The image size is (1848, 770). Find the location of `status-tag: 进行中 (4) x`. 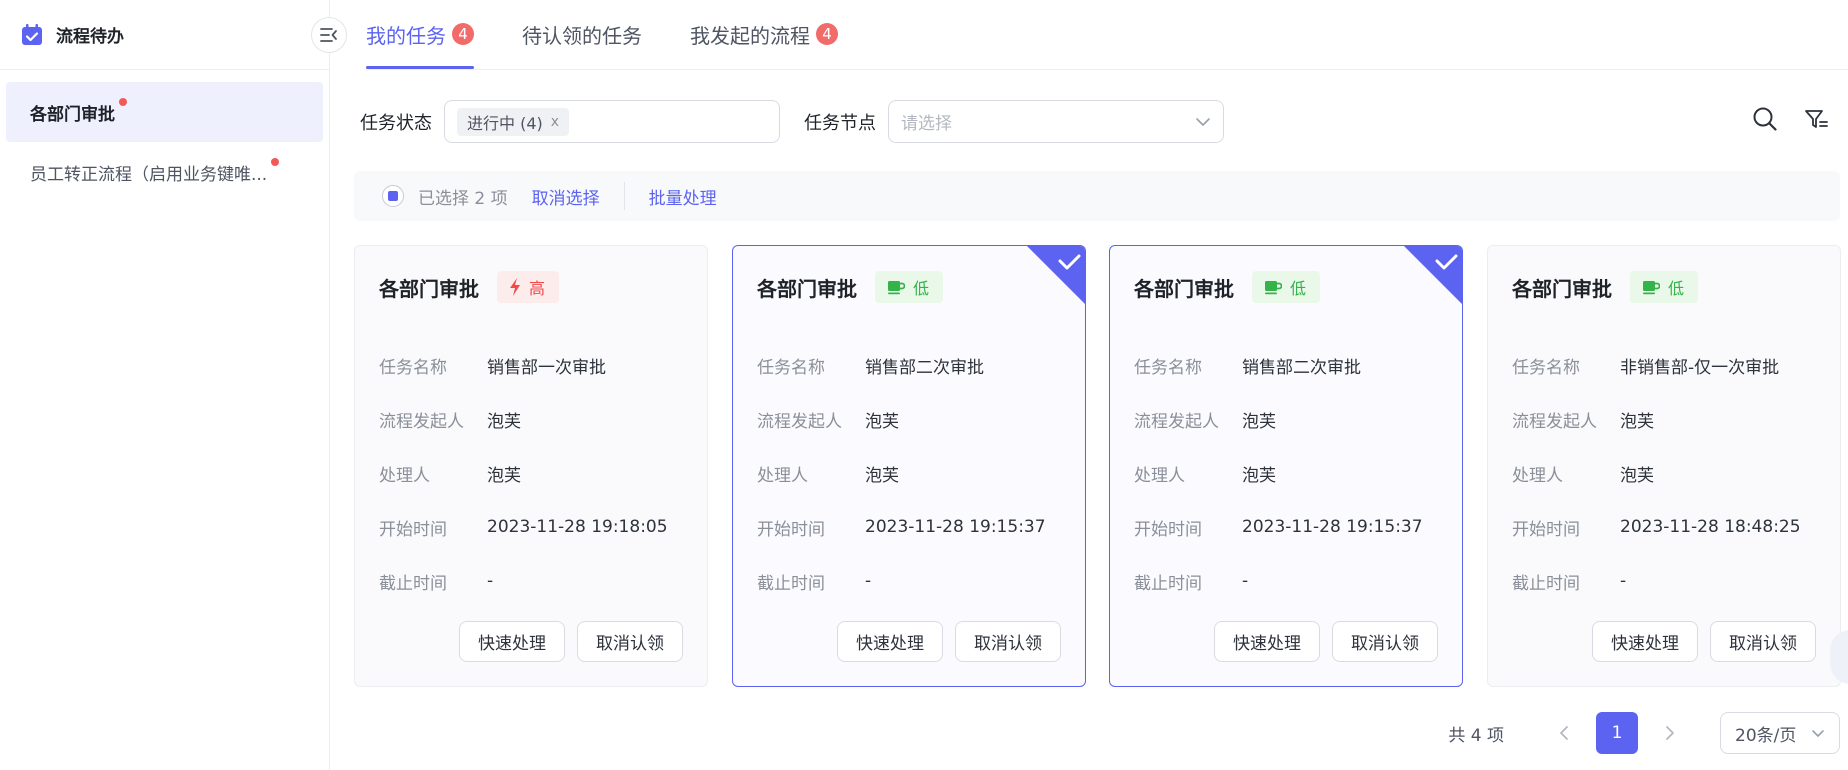

status-tag: 进行中 (4) x is located at coordinates (513, 121).